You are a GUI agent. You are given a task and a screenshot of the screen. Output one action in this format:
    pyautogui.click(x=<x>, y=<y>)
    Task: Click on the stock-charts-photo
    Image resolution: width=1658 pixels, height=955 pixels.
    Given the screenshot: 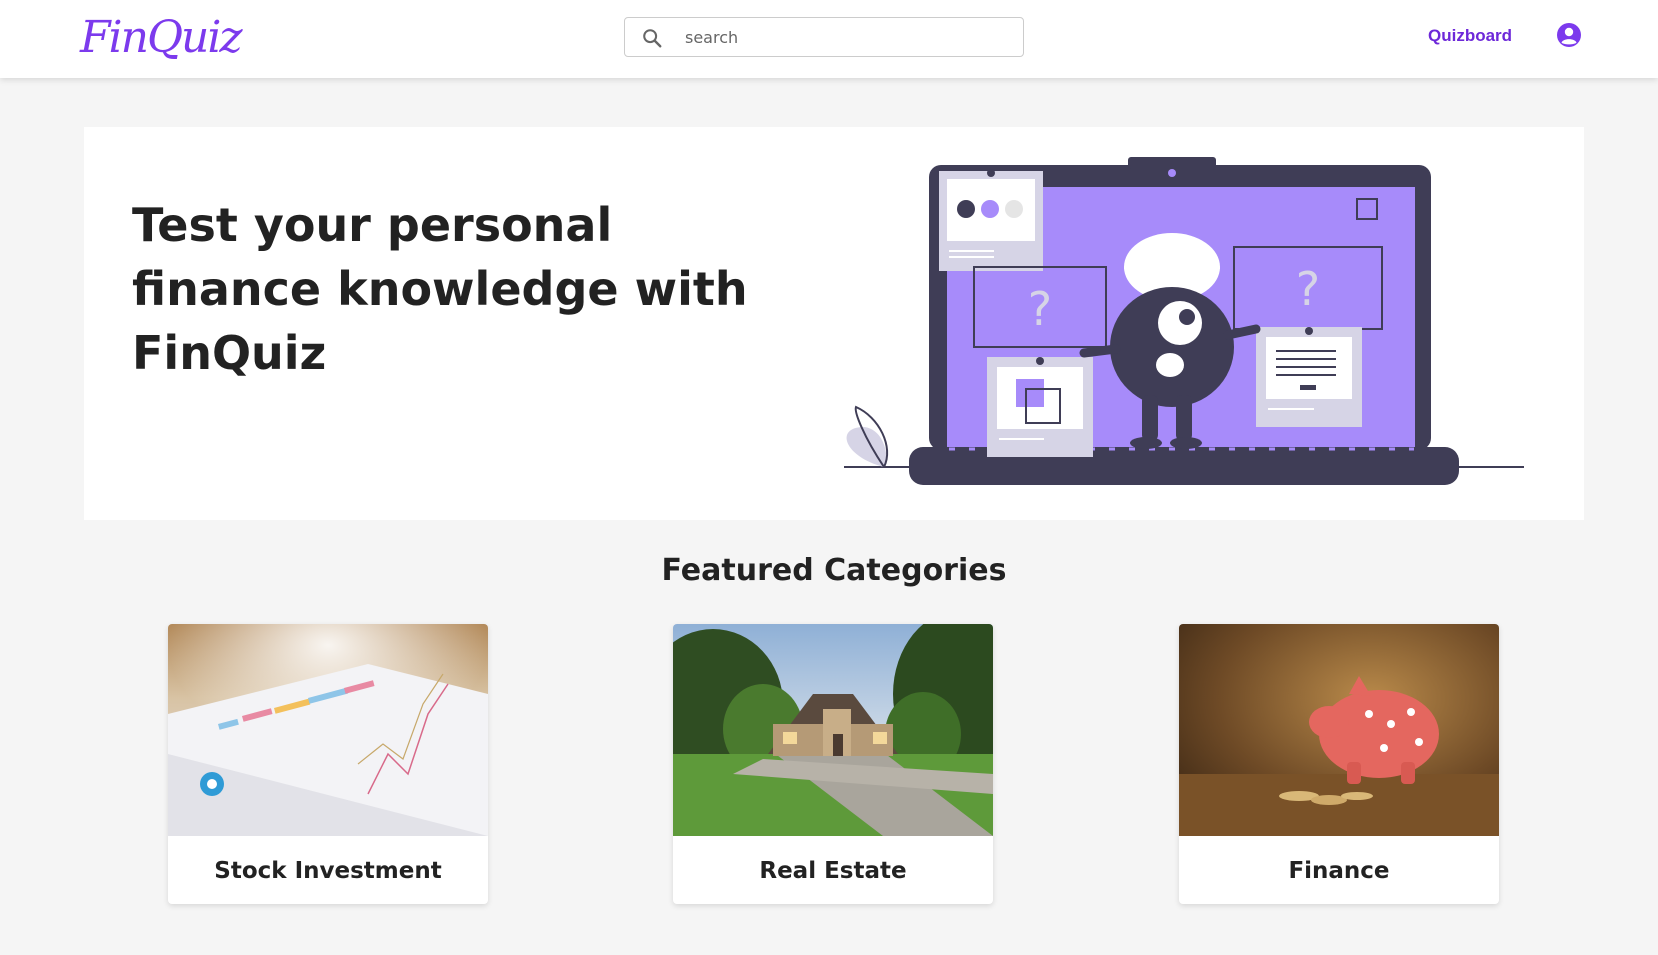 What is the action you would take?
    pyautogui.click(x=328, y=730)
    